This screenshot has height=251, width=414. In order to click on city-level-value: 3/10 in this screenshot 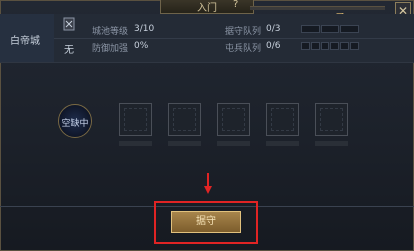, I will do `click(144, 29)`.